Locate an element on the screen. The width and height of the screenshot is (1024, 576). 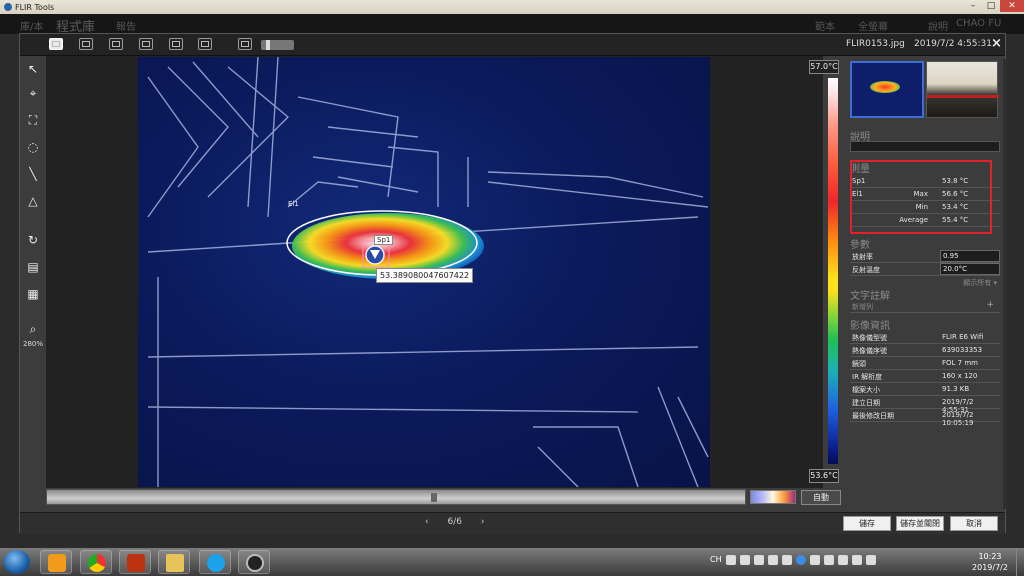
menu-item-library: 庫/本 is located at coordinates (31, 25).